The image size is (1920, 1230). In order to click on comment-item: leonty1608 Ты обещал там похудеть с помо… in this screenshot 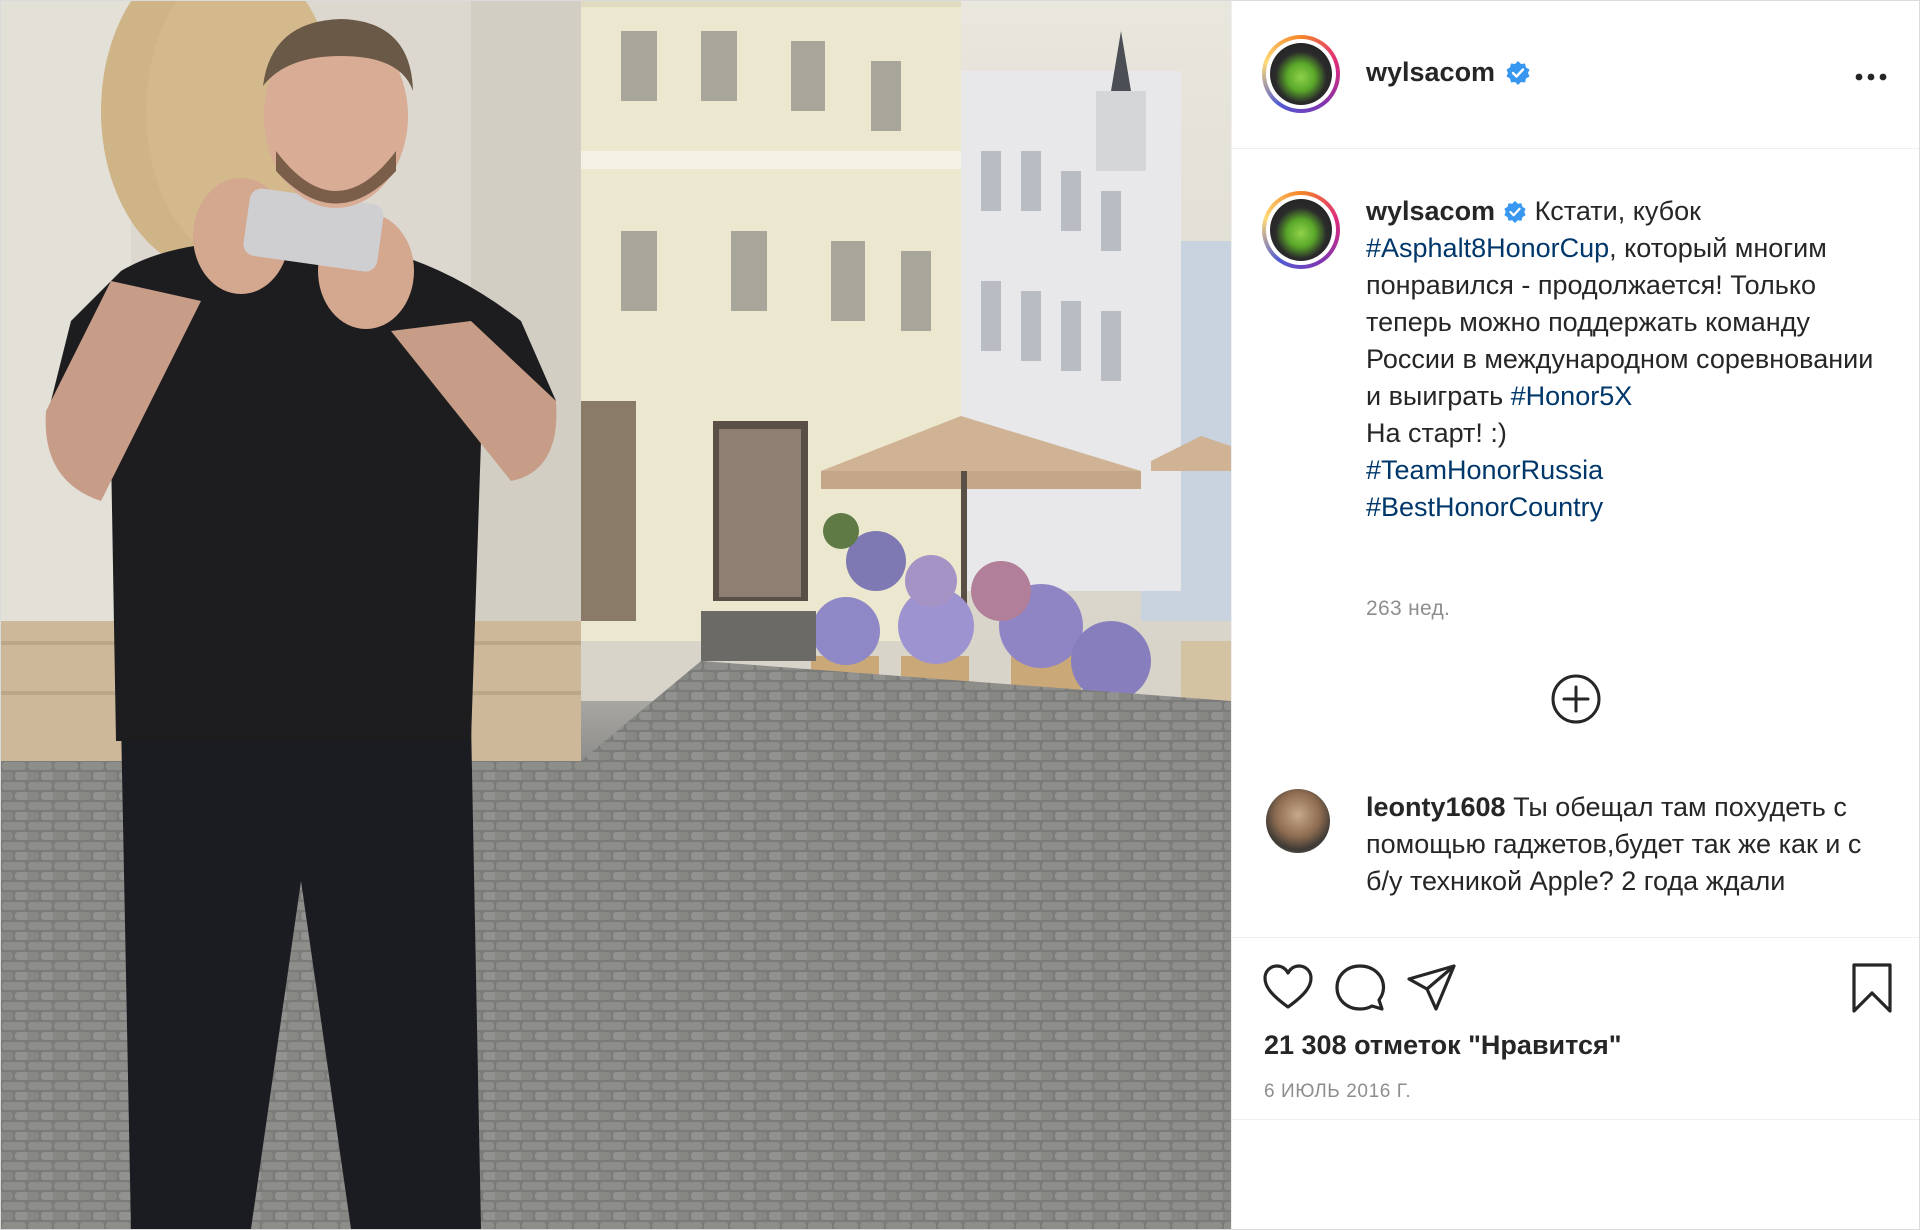, I will do `click(1626, 844)`.